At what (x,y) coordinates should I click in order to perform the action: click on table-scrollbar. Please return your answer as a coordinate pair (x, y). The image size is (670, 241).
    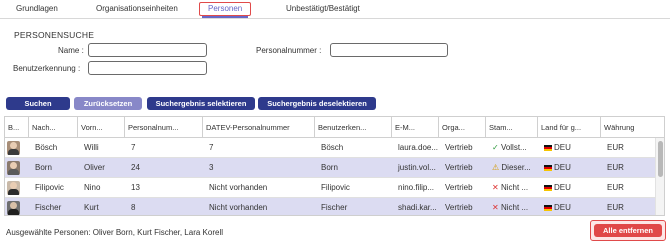
    Looking at the image, I should click on (659, 176).